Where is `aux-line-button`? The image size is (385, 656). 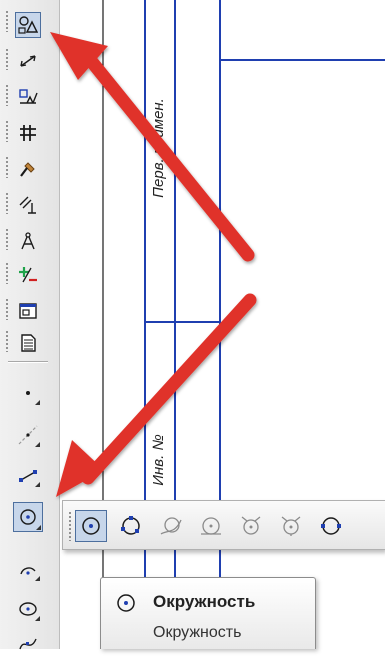
aux-line-button is located at coordinates (28, 435).